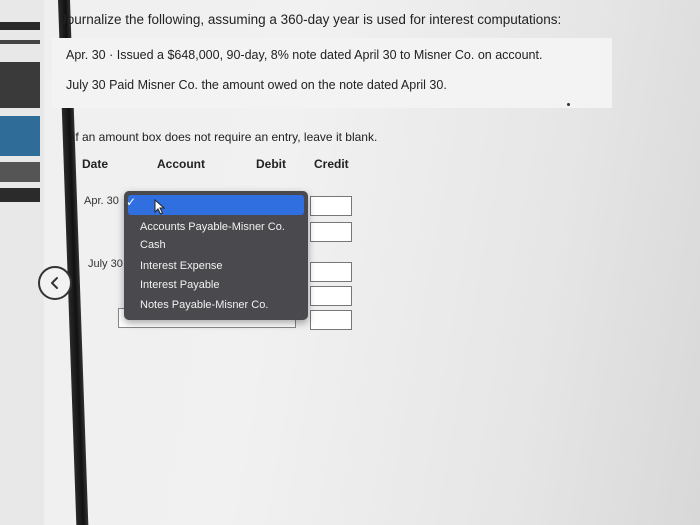  I want to click on back-button, so click(55, 283).